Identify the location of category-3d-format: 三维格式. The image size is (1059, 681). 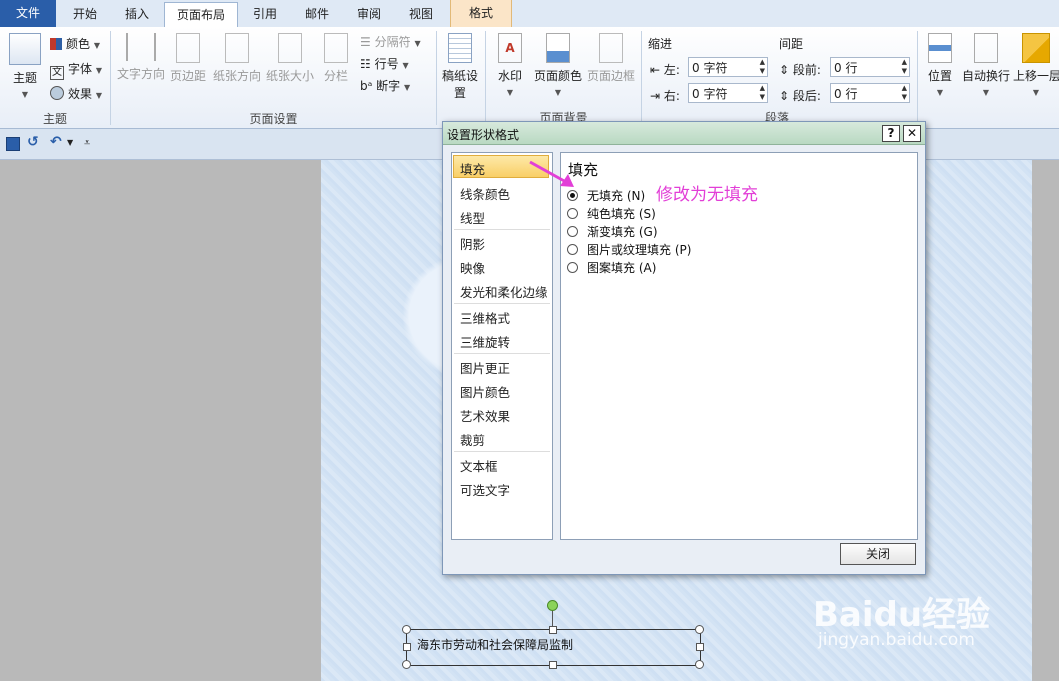
(485, 317).